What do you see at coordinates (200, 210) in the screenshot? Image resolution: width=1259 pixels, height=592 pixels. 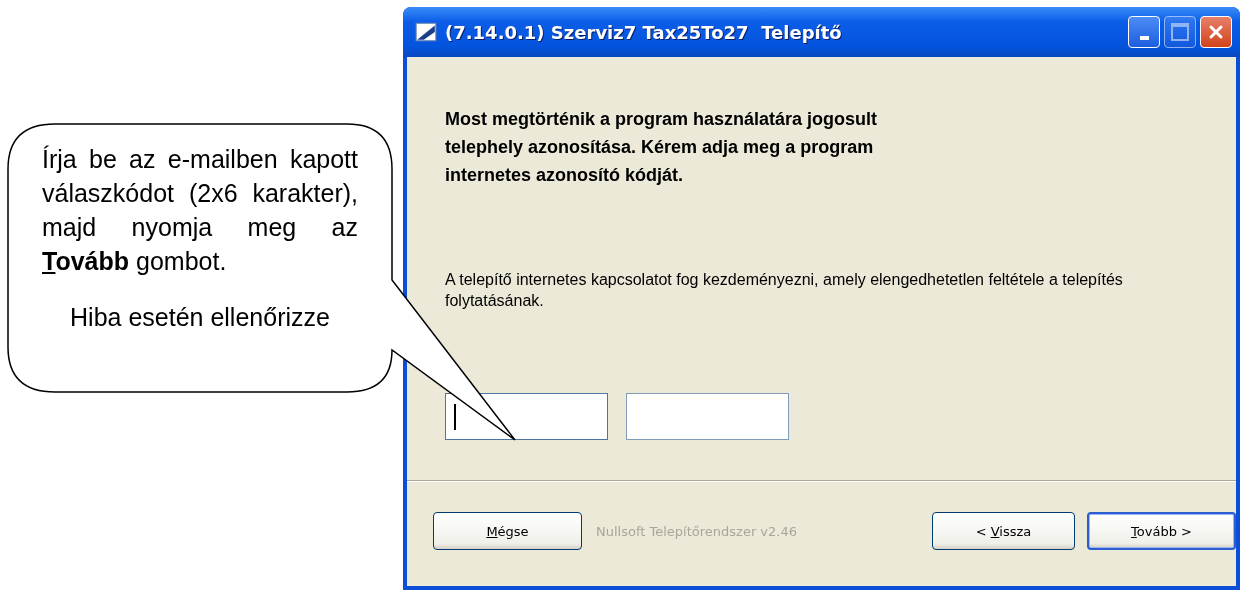 I see `callout-text: Írja be az e-mailben kapott válaszkódot (2x6 karakter), majd nyomja meg az Tovább gombot.` at bounding box center [200, 210].